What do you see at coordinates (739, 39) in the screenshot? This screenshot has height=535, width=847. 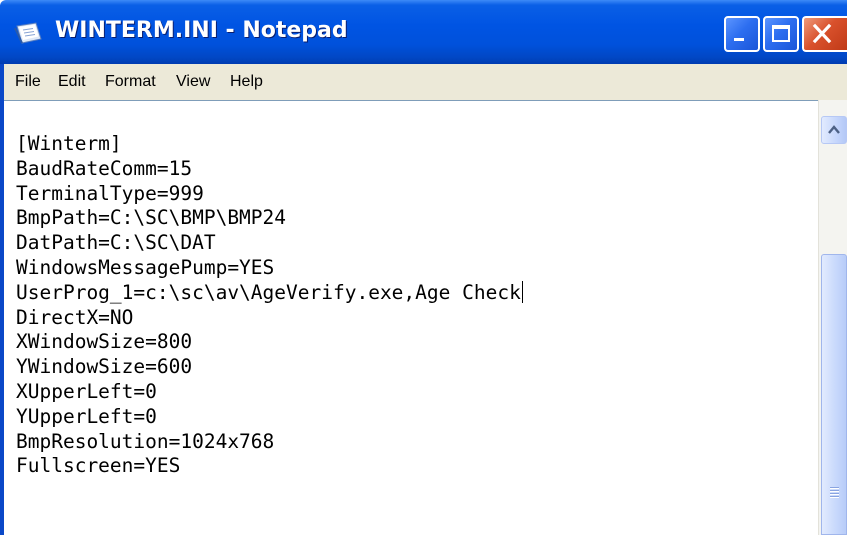 I see `minimize-icon` at bounding box center [739, 39].